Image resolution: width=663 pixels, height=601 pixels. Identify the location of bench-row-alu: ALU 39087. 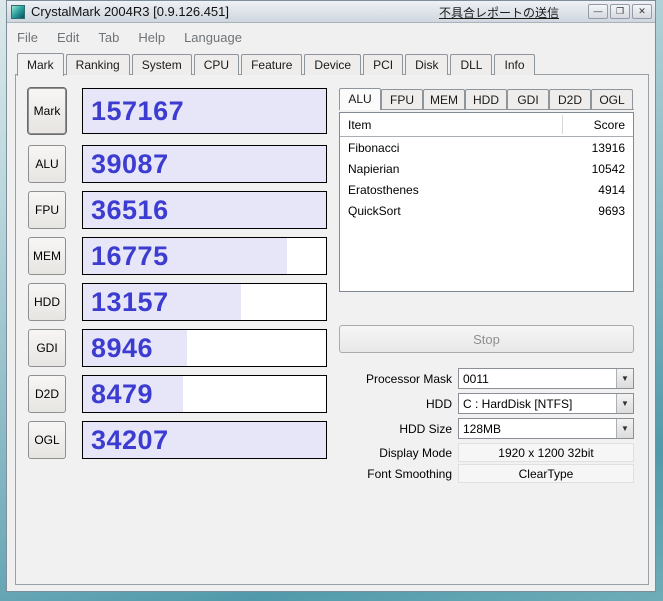
(178, 164).